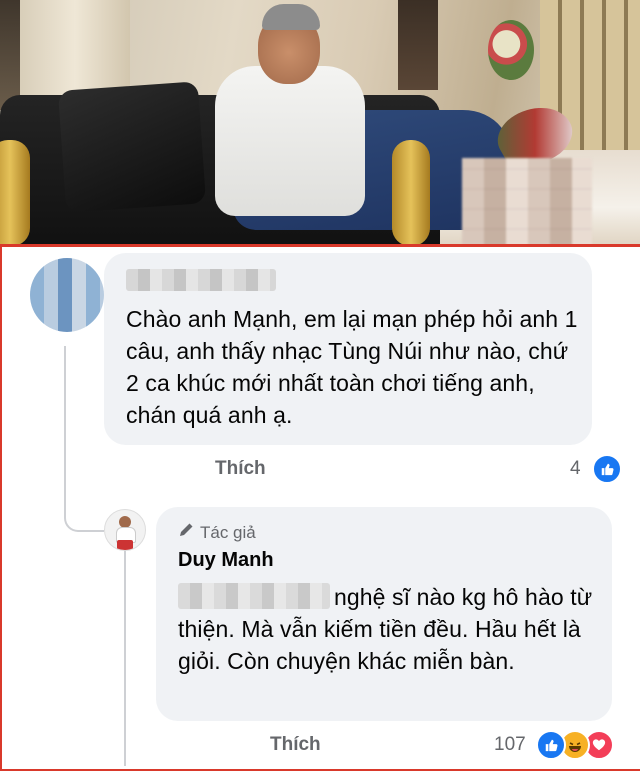  What do you see at coordinates (291, 17) in the screenshot?
I see `photo-cap` at bounding box center [291, 17].